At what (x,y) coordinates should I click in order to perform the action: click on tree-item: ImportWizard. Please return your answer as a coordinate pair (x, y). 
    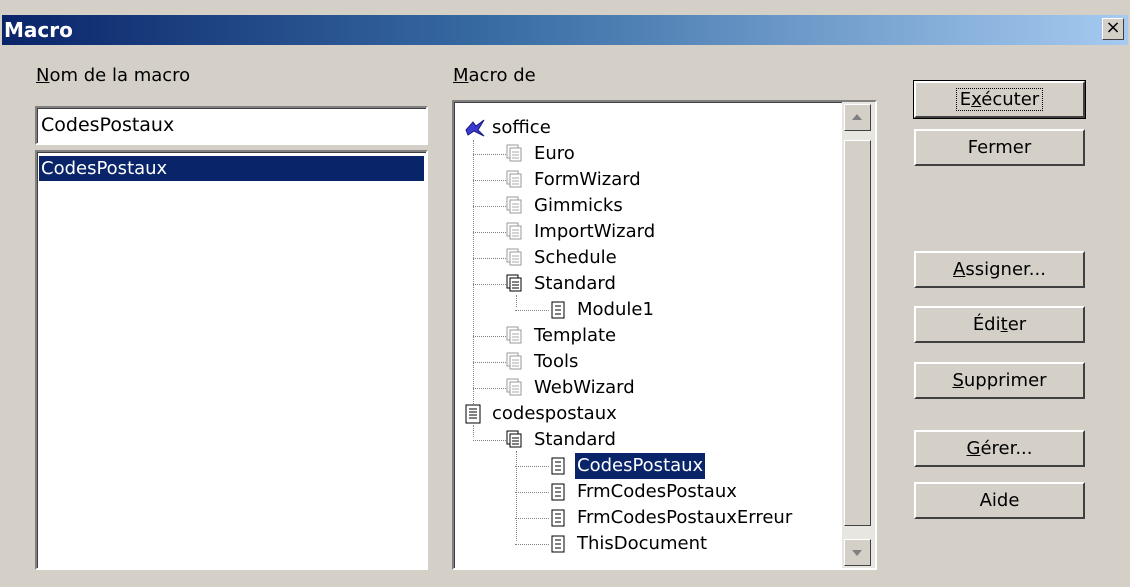
    Looking at the image, I should click on (581, 232).